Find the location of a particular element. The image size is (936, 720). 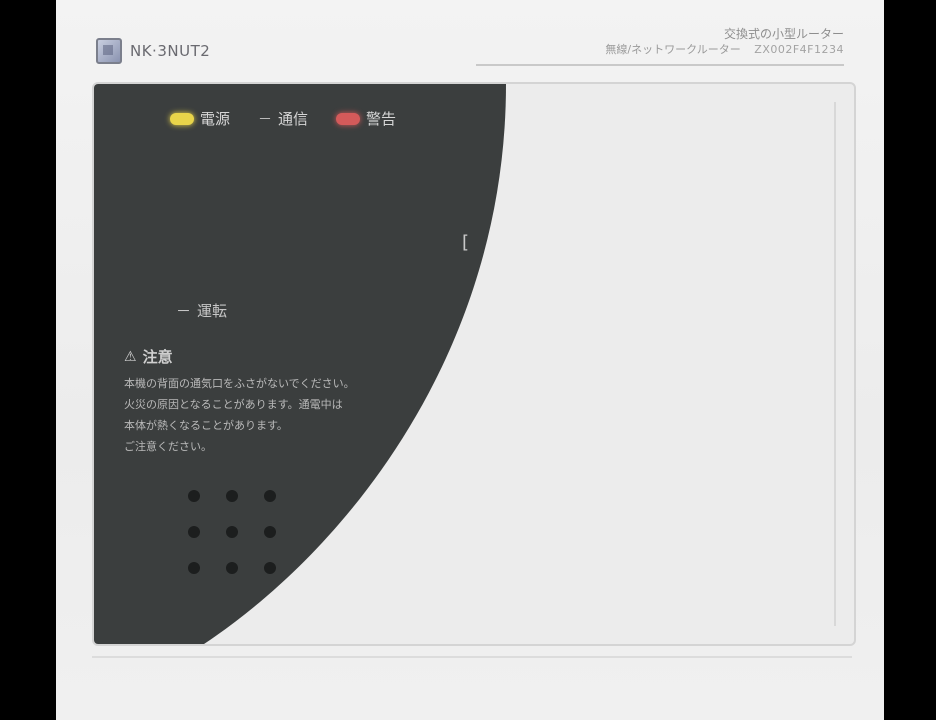

run-mark: － is located at coordinates (184, 311).